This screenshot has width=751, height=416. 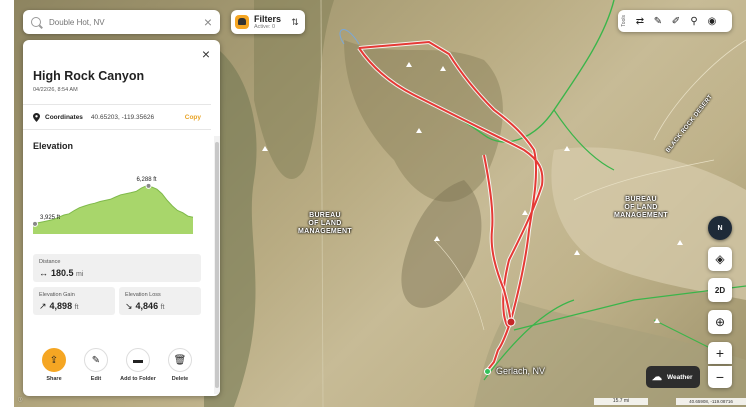 I want to click on gerlach-marker: Gerlach, NV, so click(x=514, y=371).